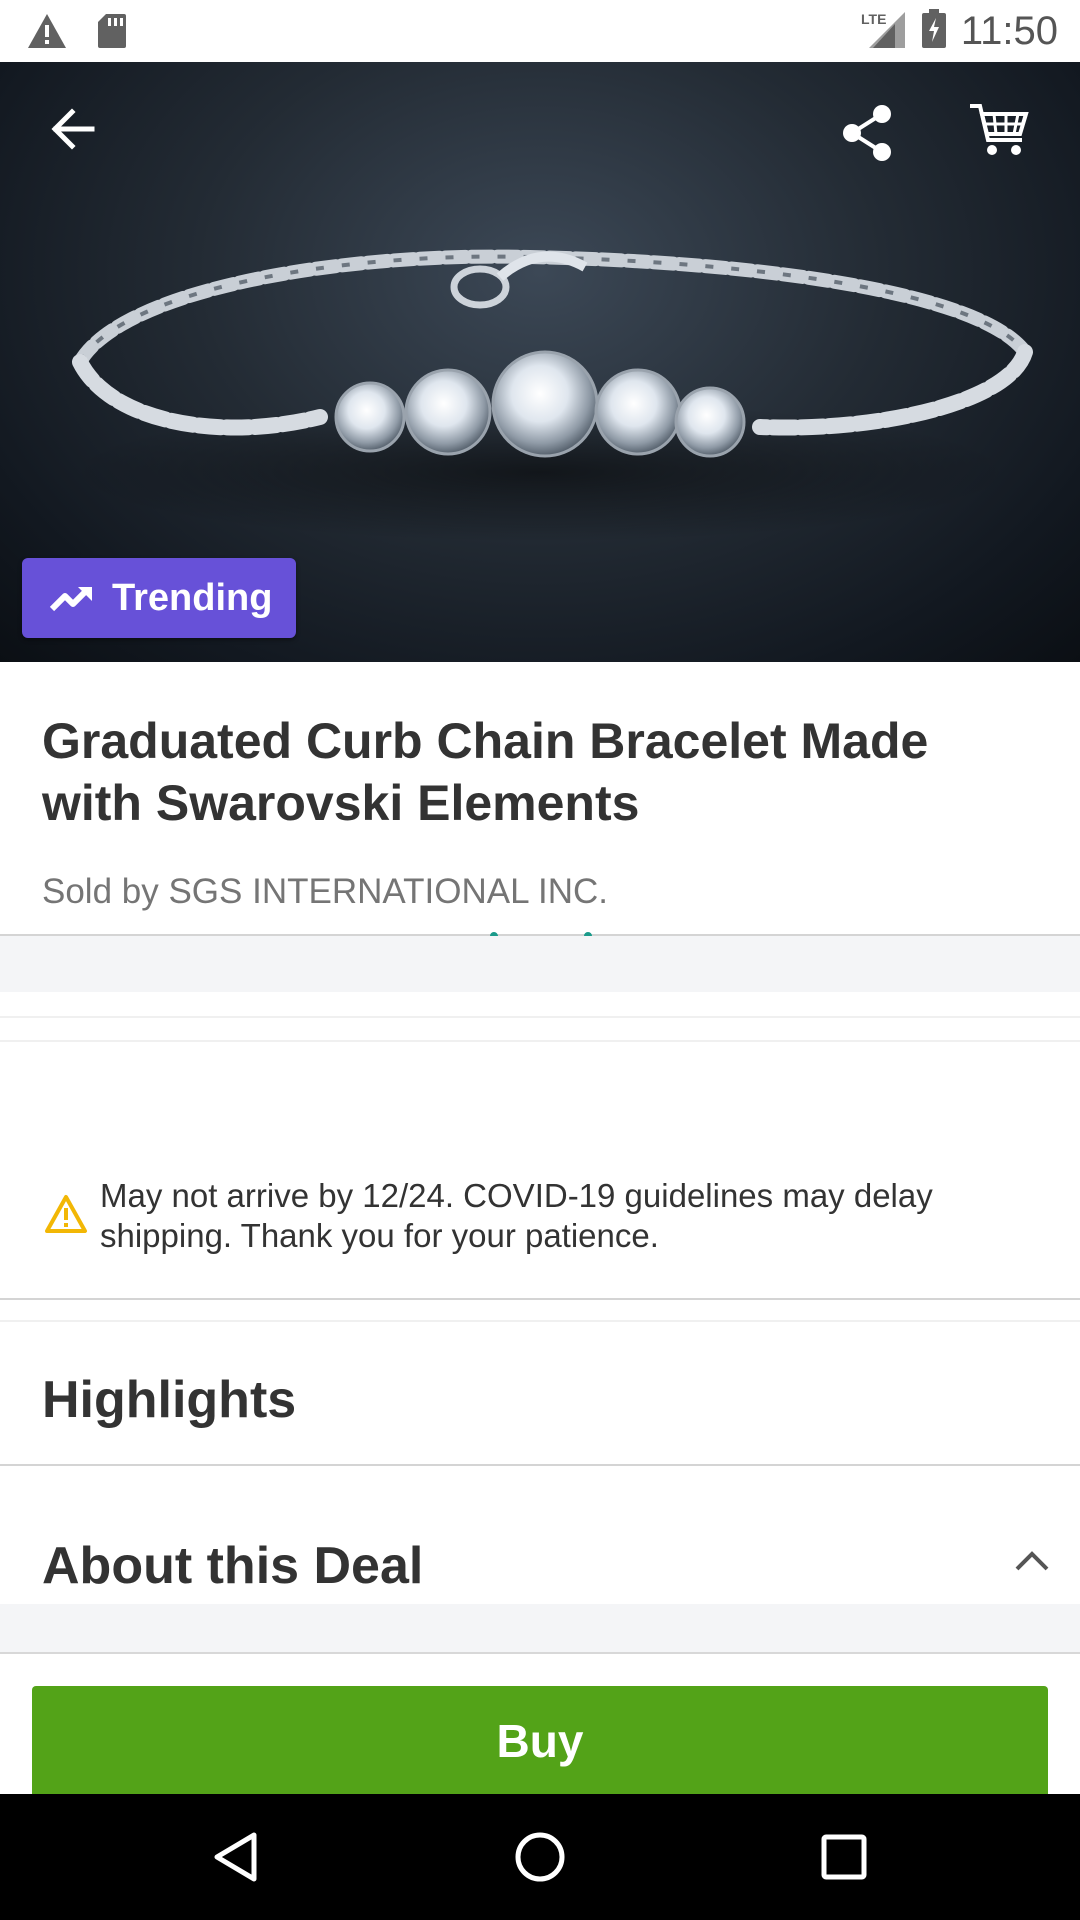 The width and height of the screenshot is (1080, 1920). Describe the element at coordinates (873, 19) in the screenshot. I see `svg-text: LTE` at that location.